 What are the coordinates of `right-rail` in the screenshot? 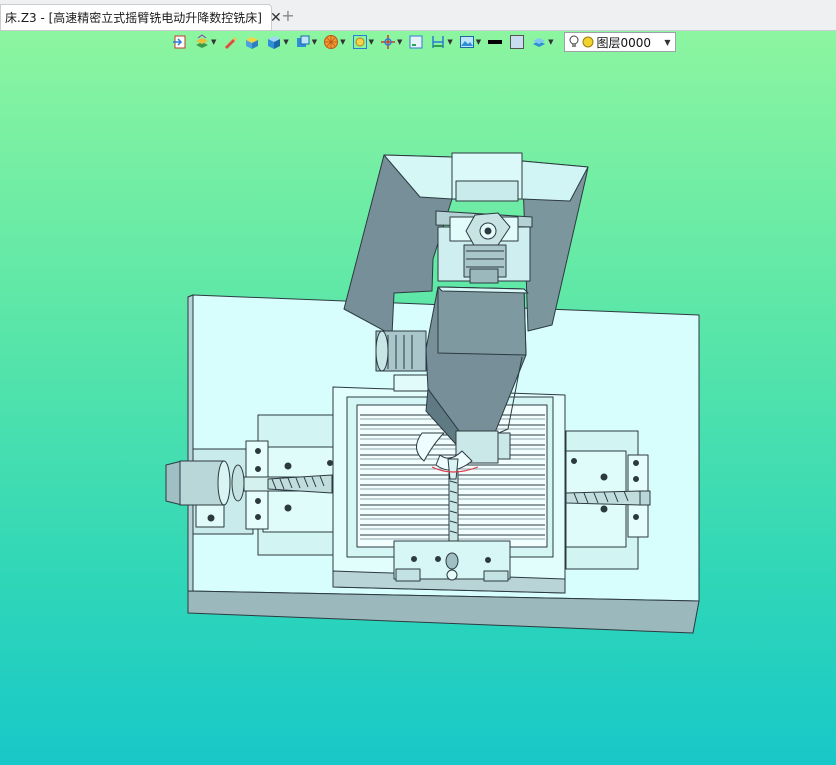 It's located at (608, 500).